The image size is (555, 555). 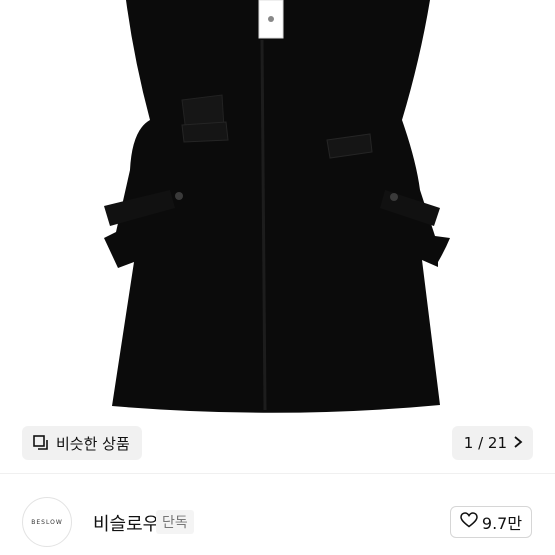 I want to click on section-divider, so click(x=277, y=473).